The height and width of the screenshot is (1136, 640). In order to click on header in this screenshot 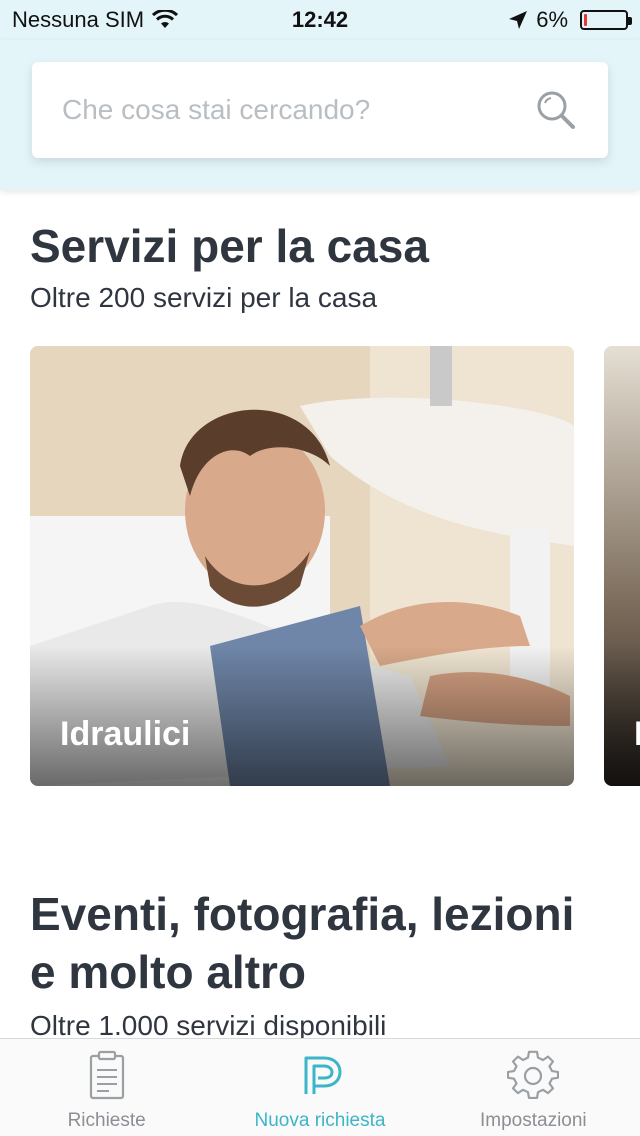, I will do `click(320, 115)`.